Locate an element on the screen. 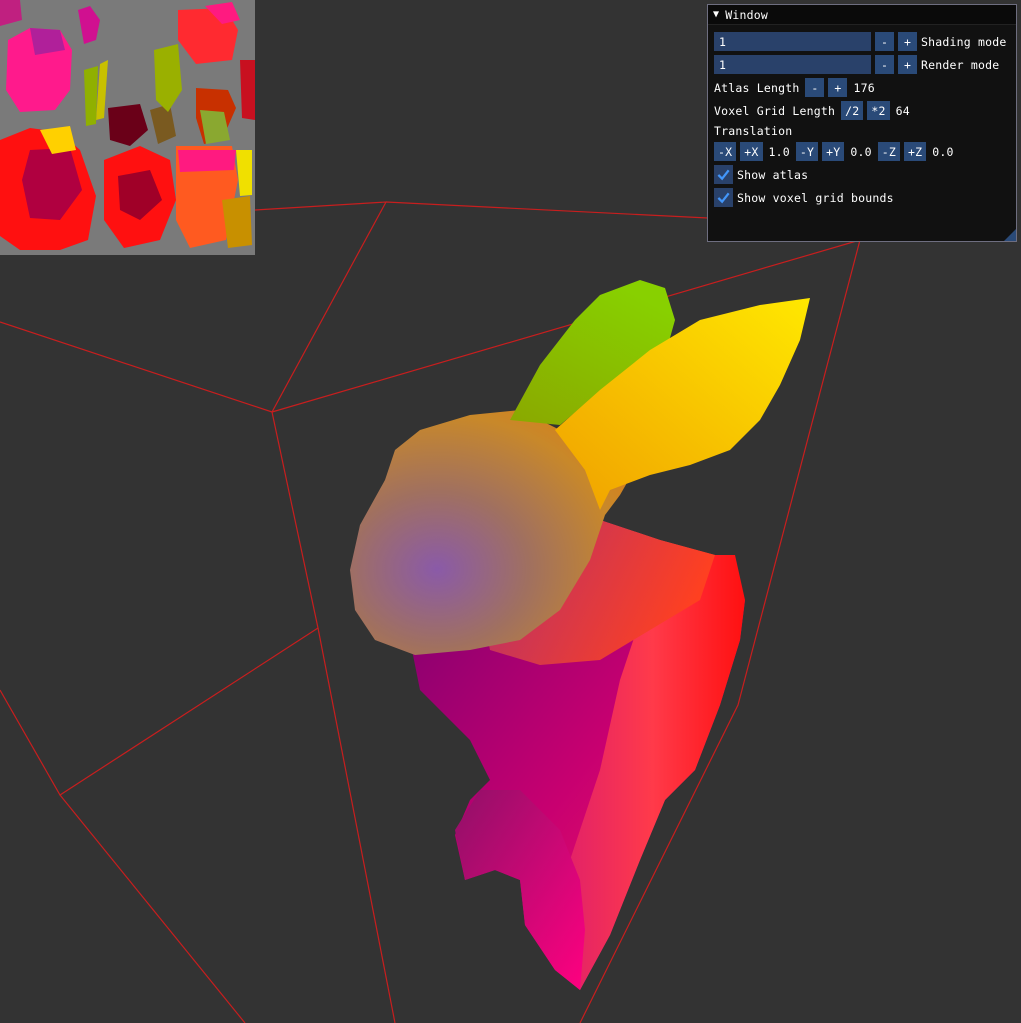  show-atlas-row: Show atlas is located at coordinates (764, 174).